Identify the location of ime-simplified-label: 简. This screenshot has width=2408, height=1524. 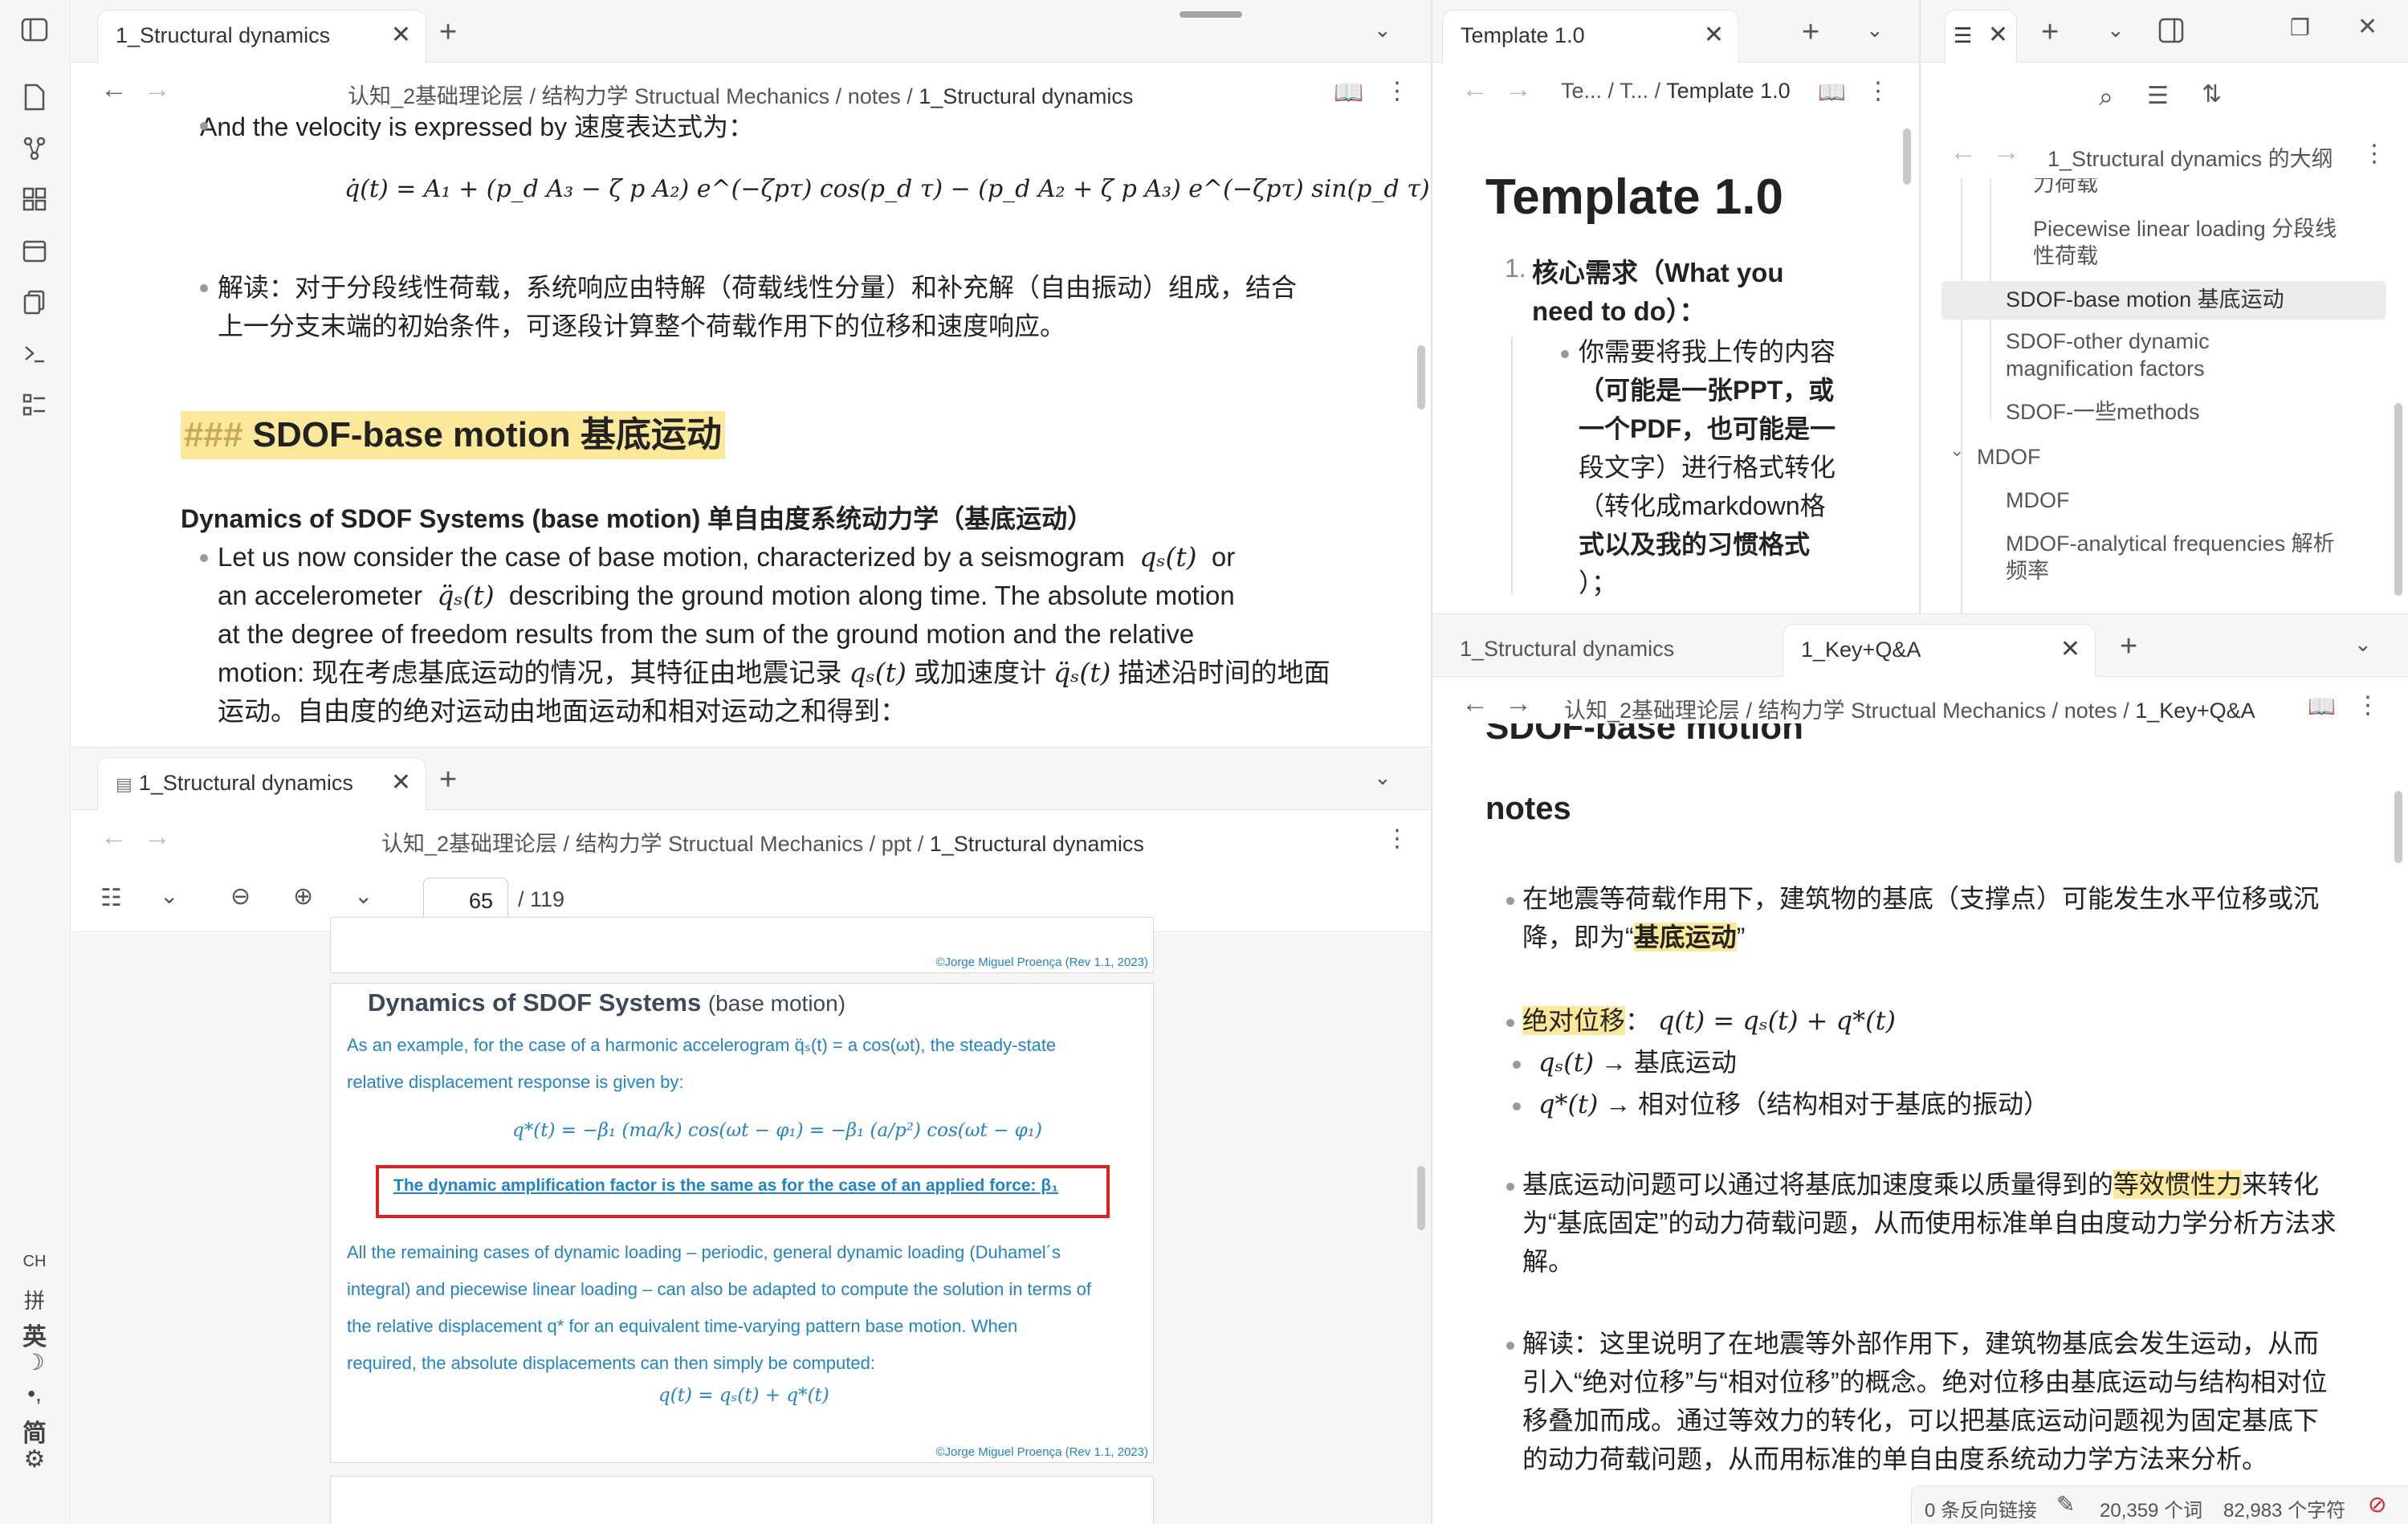
(34, 1430).